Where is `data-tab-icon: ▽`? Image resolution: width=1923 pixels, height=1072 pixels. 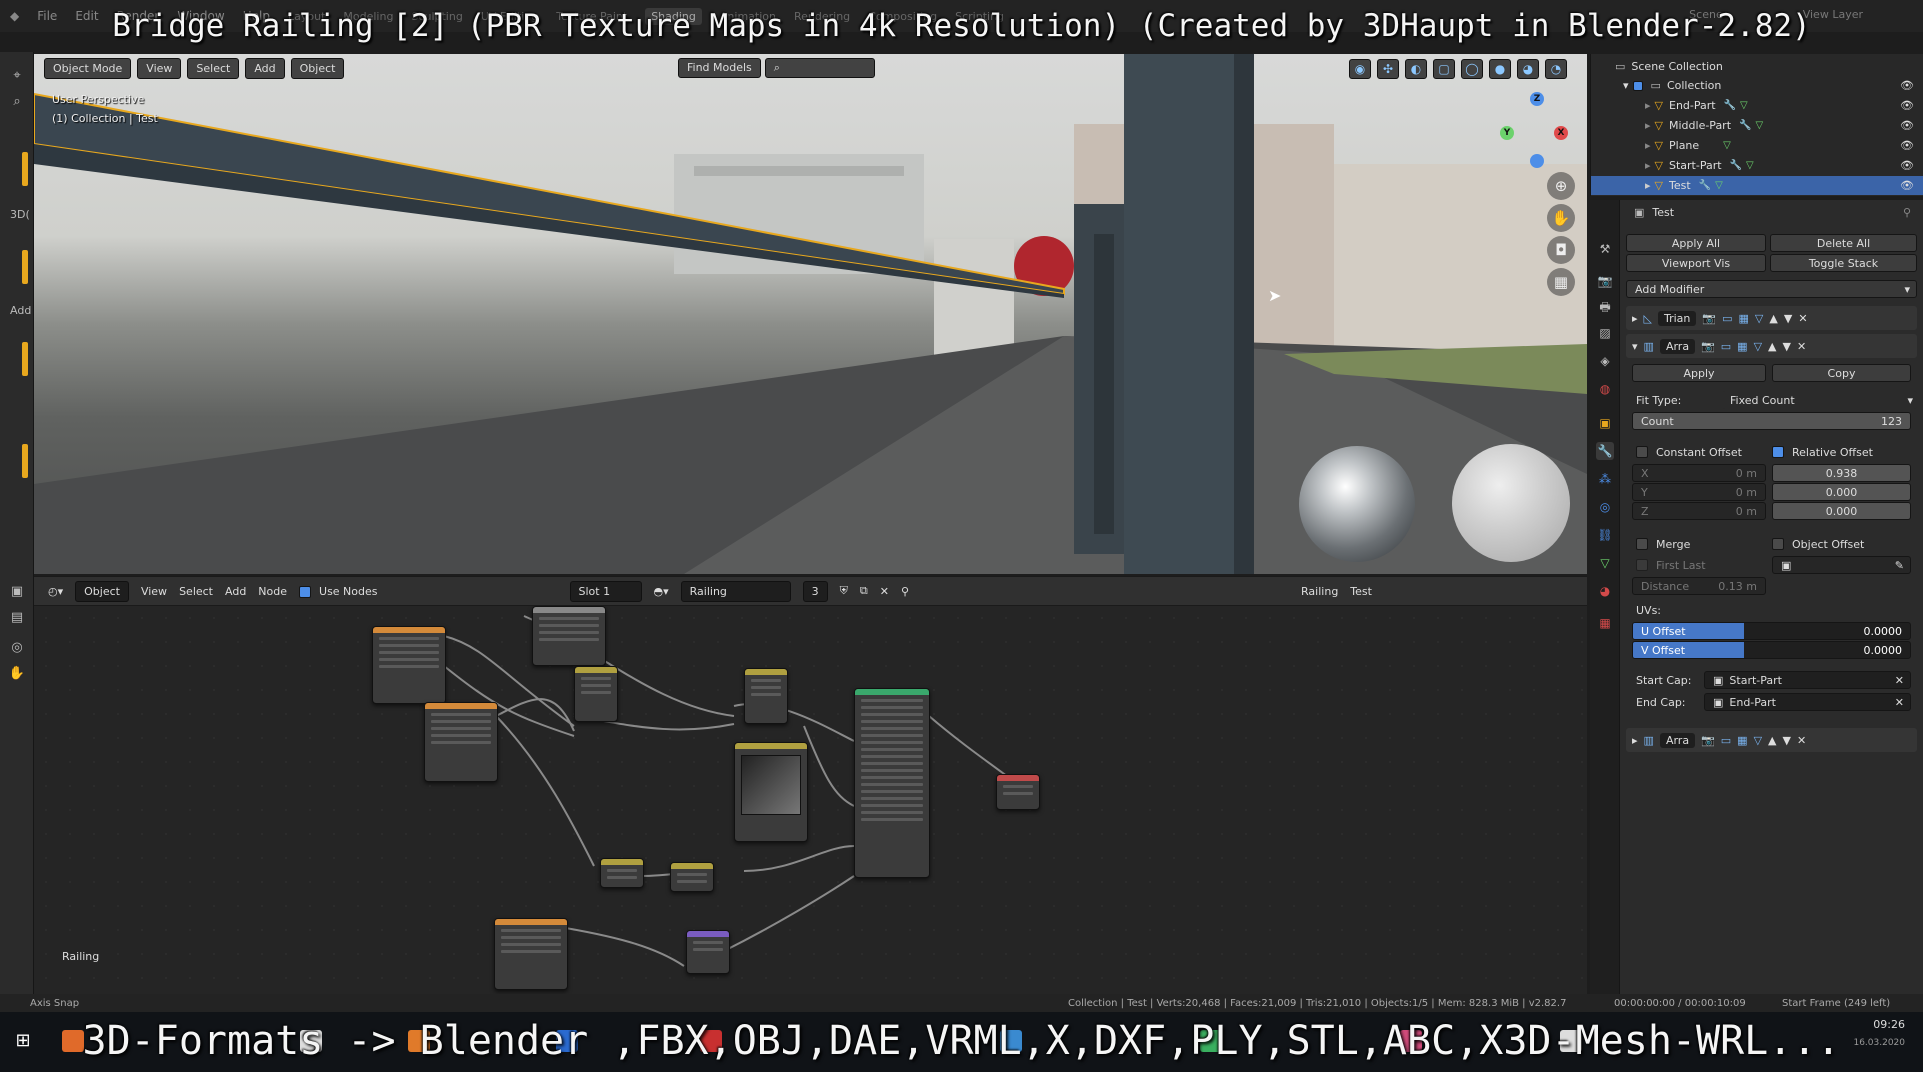
data-tab-icon: ▽ is located at coordinates (1605, 563).